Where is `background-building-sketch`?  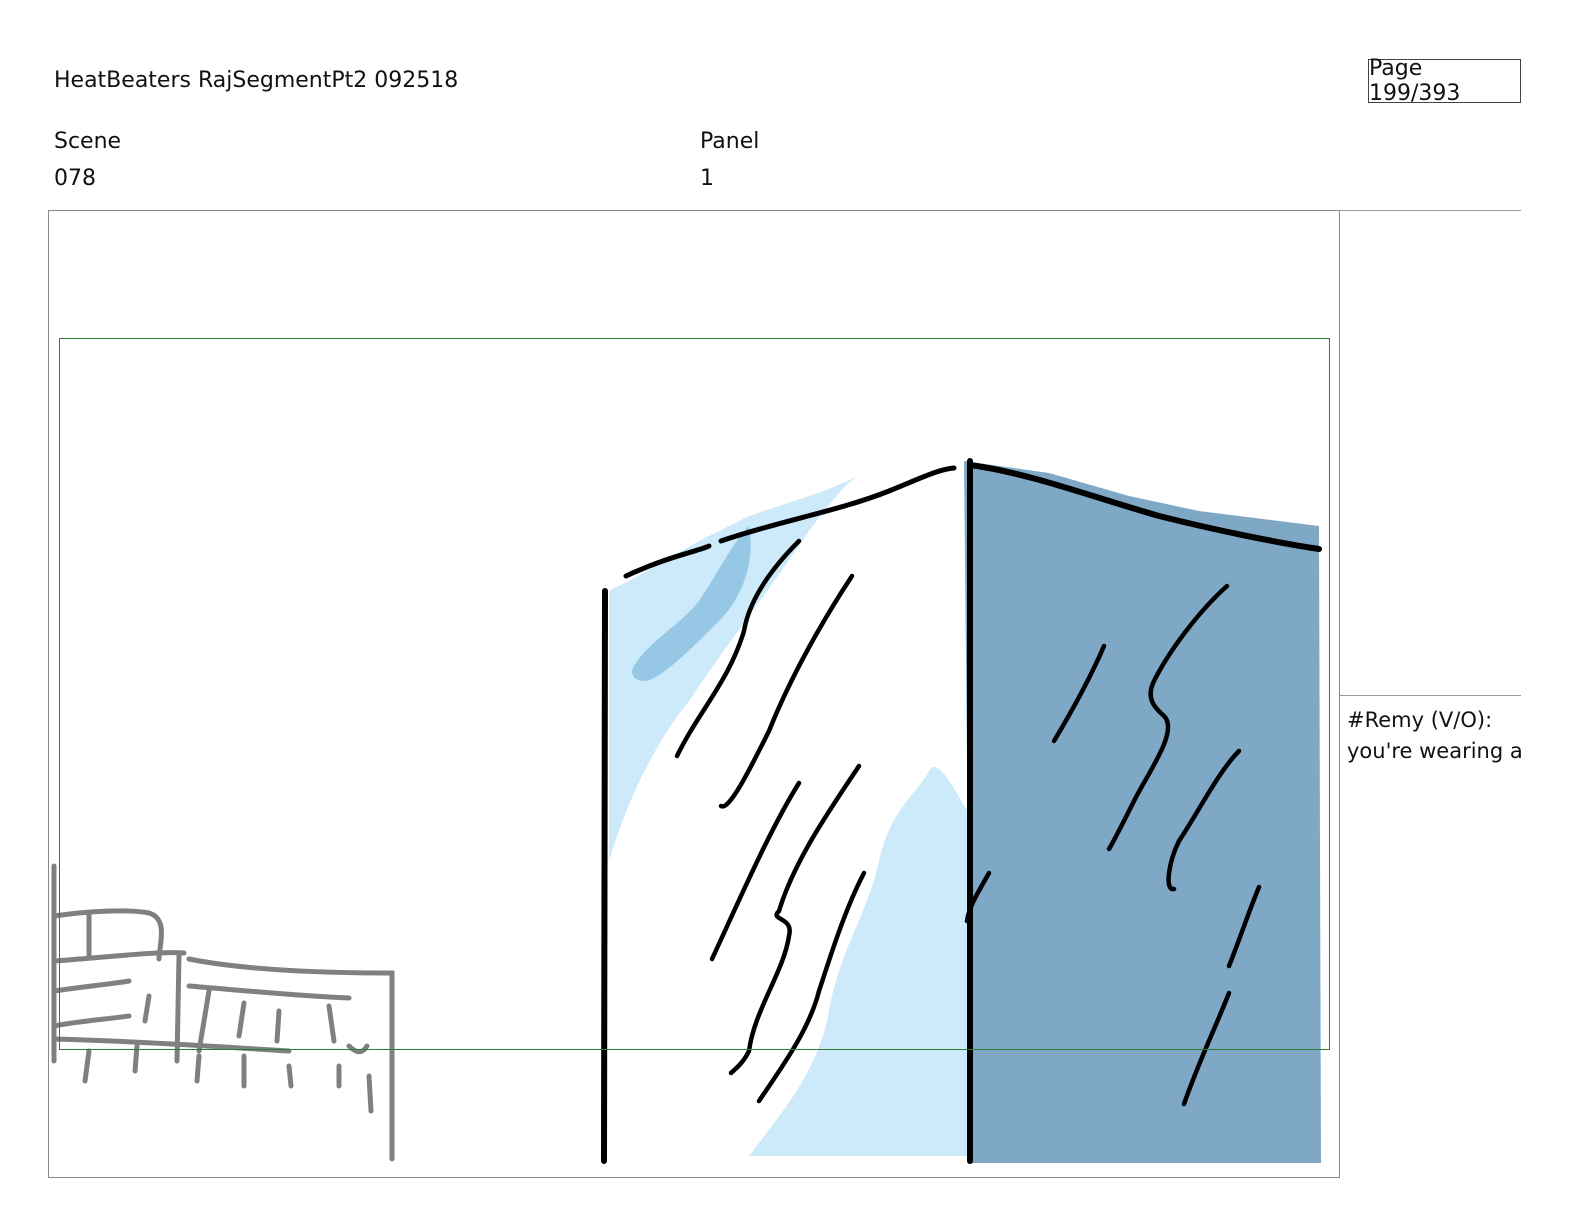 background-building-sketch is located at coordinates (223, 1012).